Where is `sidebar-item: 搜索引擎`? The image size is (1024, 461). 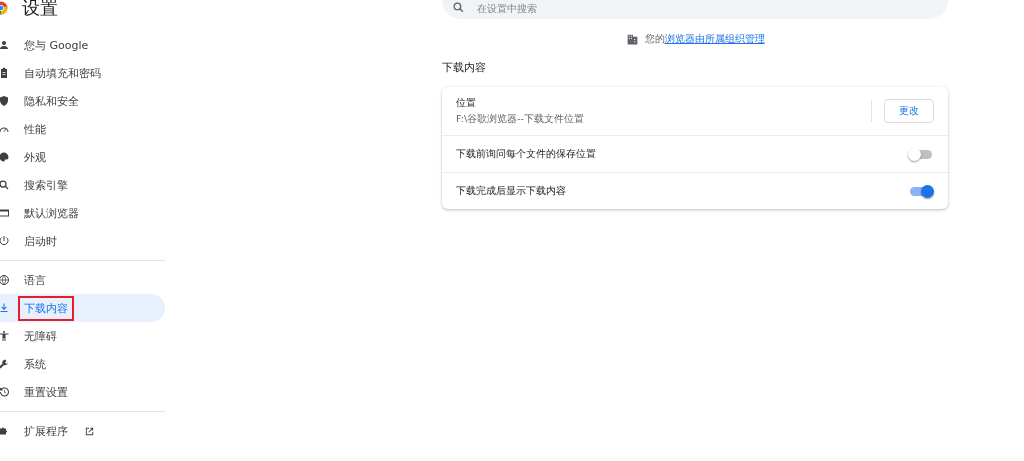
sidebar-item: 搜索引擎 is located at coordinates (82, 185).